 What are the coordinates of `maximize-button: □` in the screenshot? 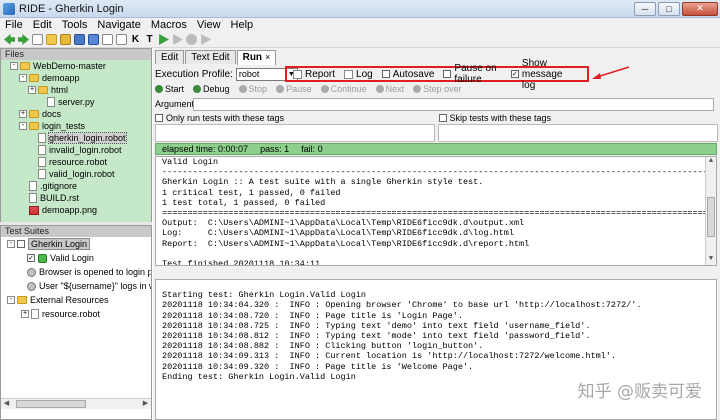 It's located at (669, 8).